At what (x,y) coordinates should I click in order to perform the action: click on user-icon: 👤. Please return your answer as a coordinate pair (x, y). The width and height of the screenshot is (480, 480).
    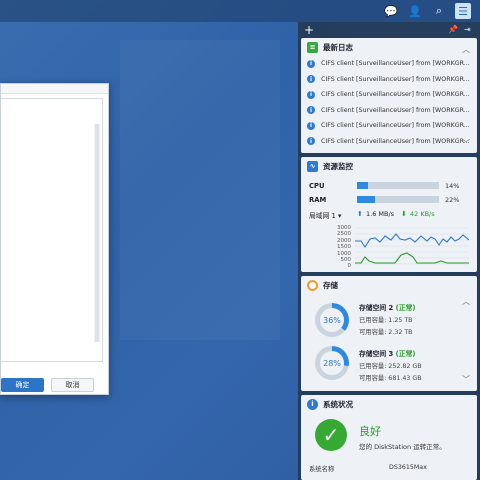
    Looking at the image, I should click on (415, 11).